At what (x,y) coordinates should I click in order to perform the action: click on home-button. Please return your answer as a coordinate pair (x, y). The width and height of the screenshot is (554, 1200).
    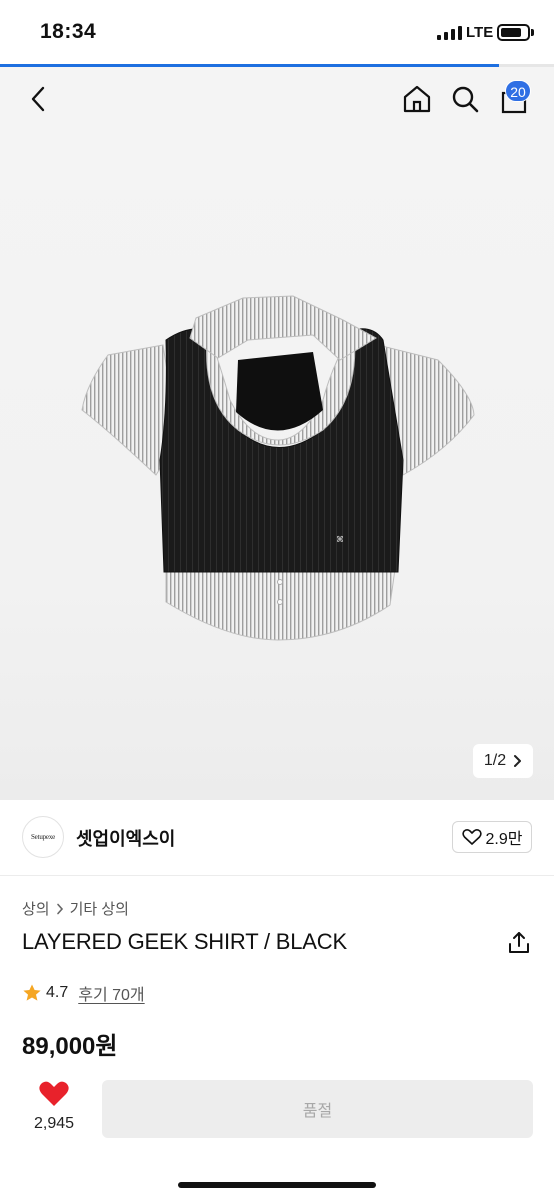
    Looking at the image, I should click on (417, 99).